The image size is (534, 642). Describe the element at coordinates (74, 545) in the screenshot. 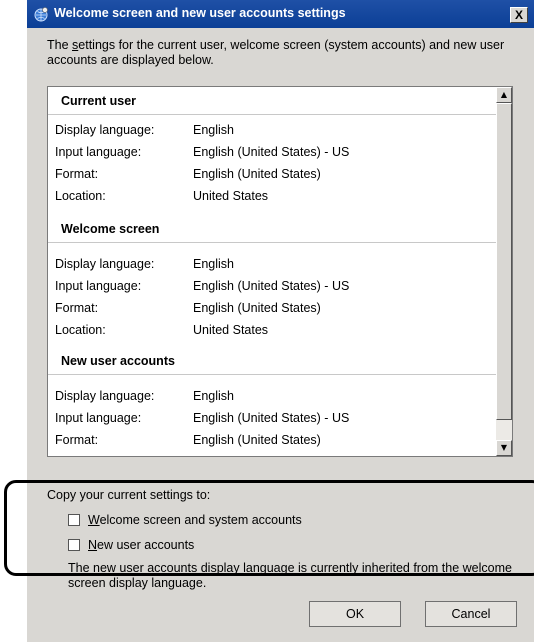

I see `new-user-accounts-checkbox` at that location.